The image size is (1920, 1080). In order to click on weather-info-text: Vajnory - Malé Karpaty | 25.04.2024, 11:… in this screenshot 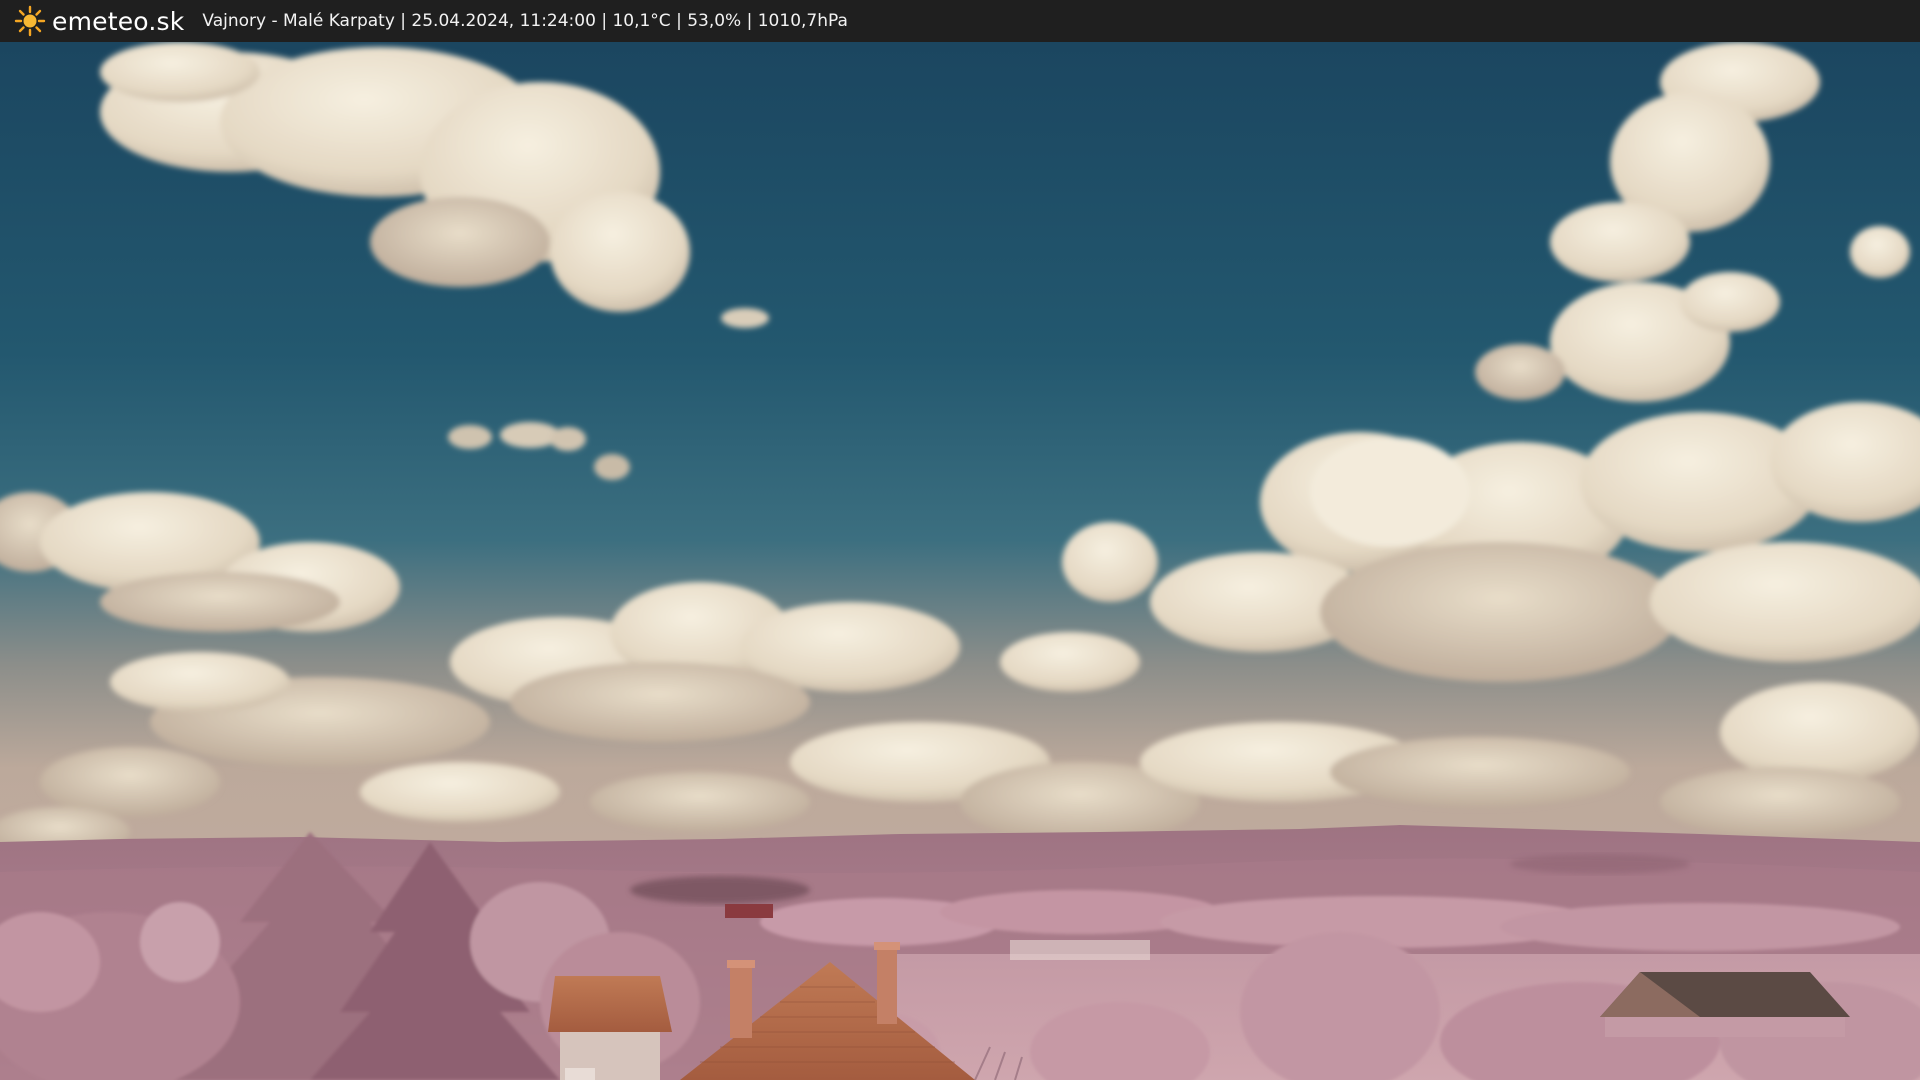, I will do `click(525, 21)`.